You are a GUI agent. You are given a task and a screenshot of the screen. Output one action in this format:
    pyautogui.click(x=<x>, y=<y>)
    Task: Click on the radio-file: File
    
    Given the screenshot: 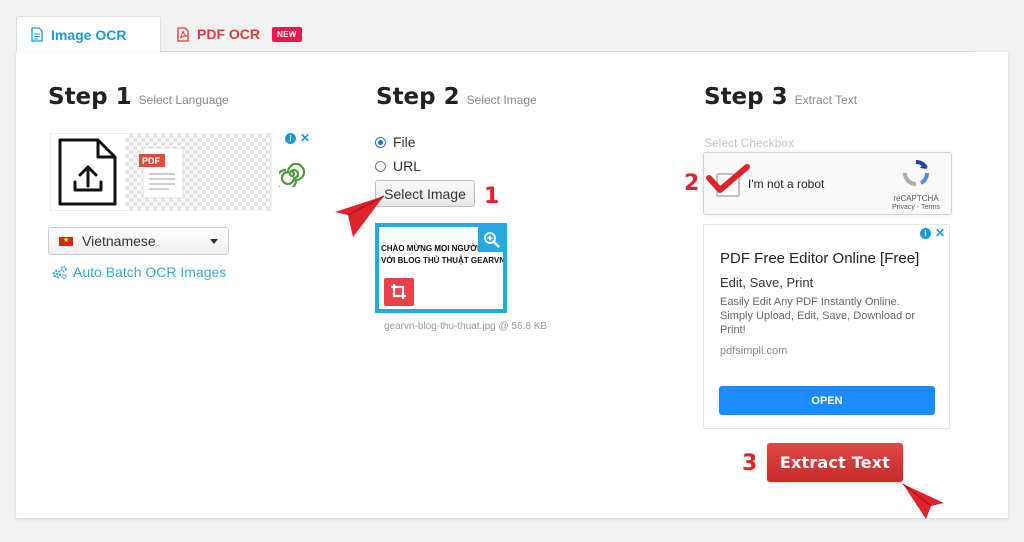 What is the action you would take?
    pyautogui.click(x=395, y=142)
    